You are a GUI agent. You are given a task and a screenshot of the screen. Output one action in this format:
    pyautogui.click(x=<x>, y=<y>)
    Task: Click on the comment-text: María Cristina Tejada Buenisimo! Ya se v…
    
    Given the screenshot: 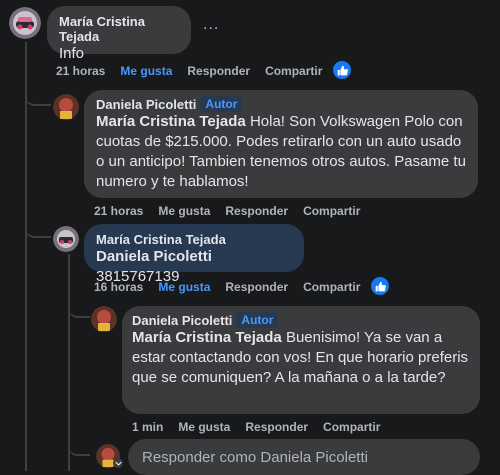 What is the action you would take?
    pyautogui.click(x=300, y=357)
    